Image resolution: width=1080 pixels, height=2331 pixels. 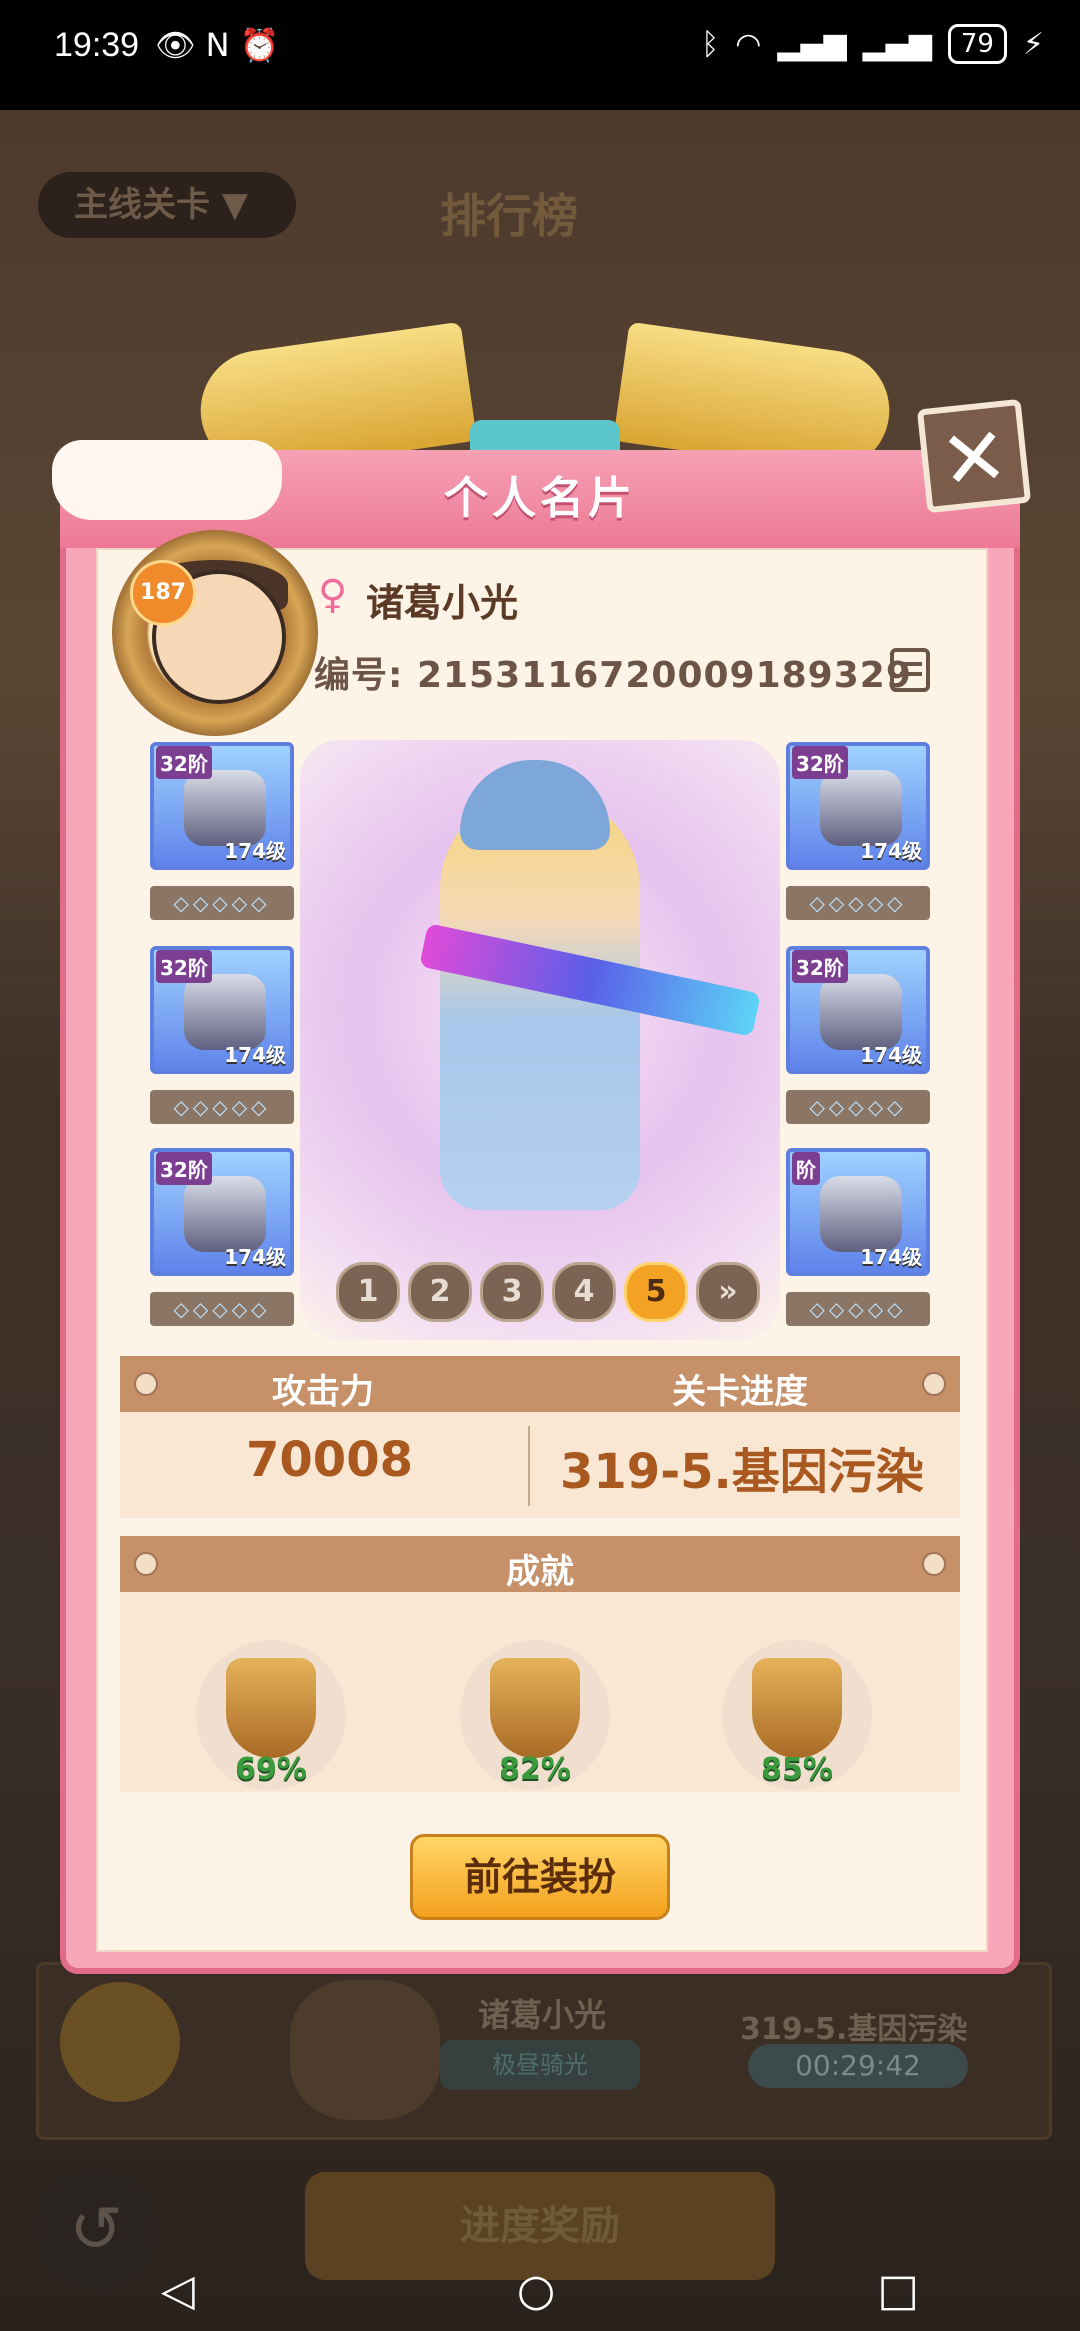 What do you see at coordinates (540, 1877) in the screenshot?
I see `go-dress-up-button: 前往装扮` at bounding box center [540, 1877].